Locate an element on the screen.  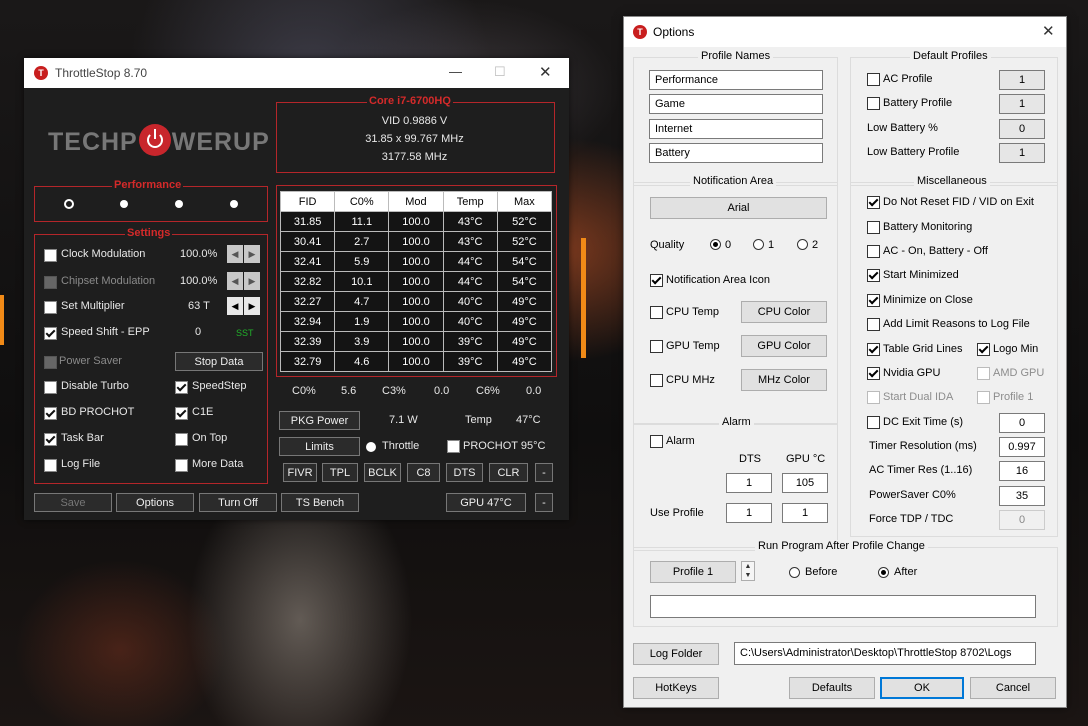
chipset-mod-up-icon: ▶ is located at coordinates (252, 281).